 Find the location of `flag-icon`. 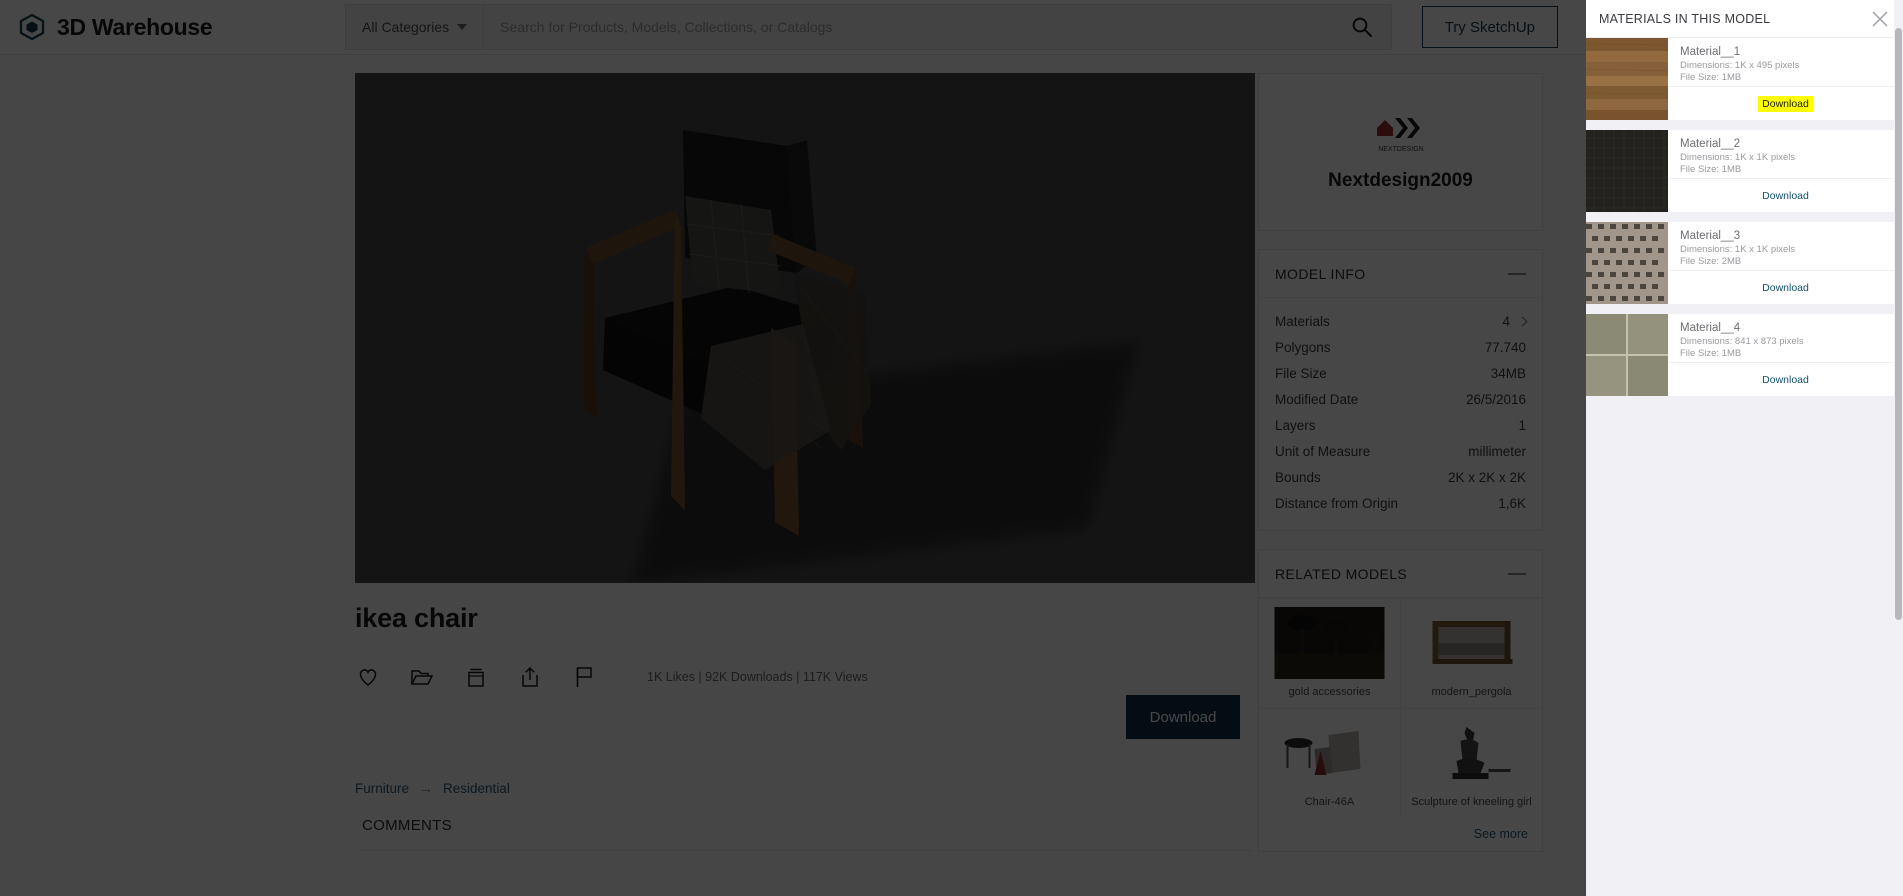

flag-icon is located at coordinates (584, 677).